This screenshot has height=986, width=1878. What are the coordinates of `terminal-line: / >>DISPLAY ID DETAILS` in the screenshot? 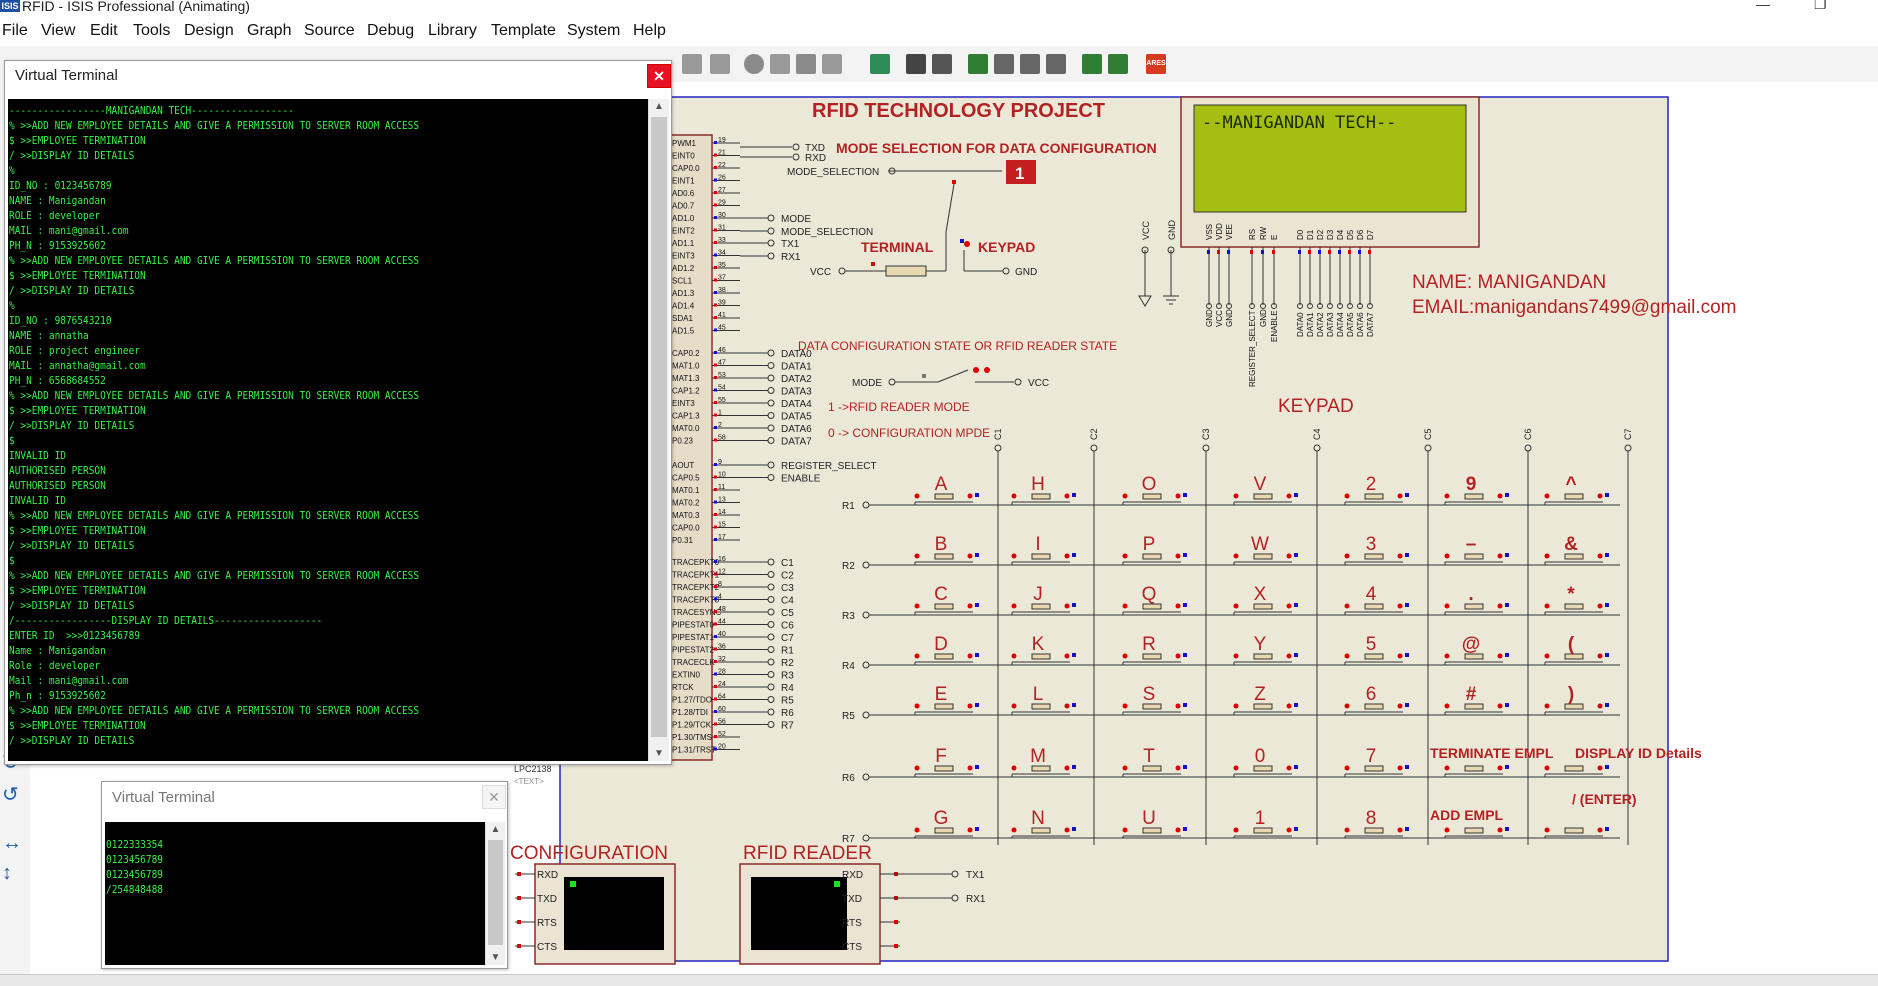 It's located at (72, 605).